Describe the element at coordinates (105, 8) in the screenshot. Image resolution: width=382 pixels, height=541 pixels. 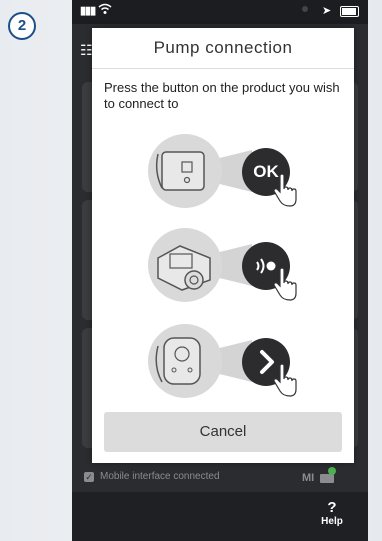
I see `wifi-icon` at that location.